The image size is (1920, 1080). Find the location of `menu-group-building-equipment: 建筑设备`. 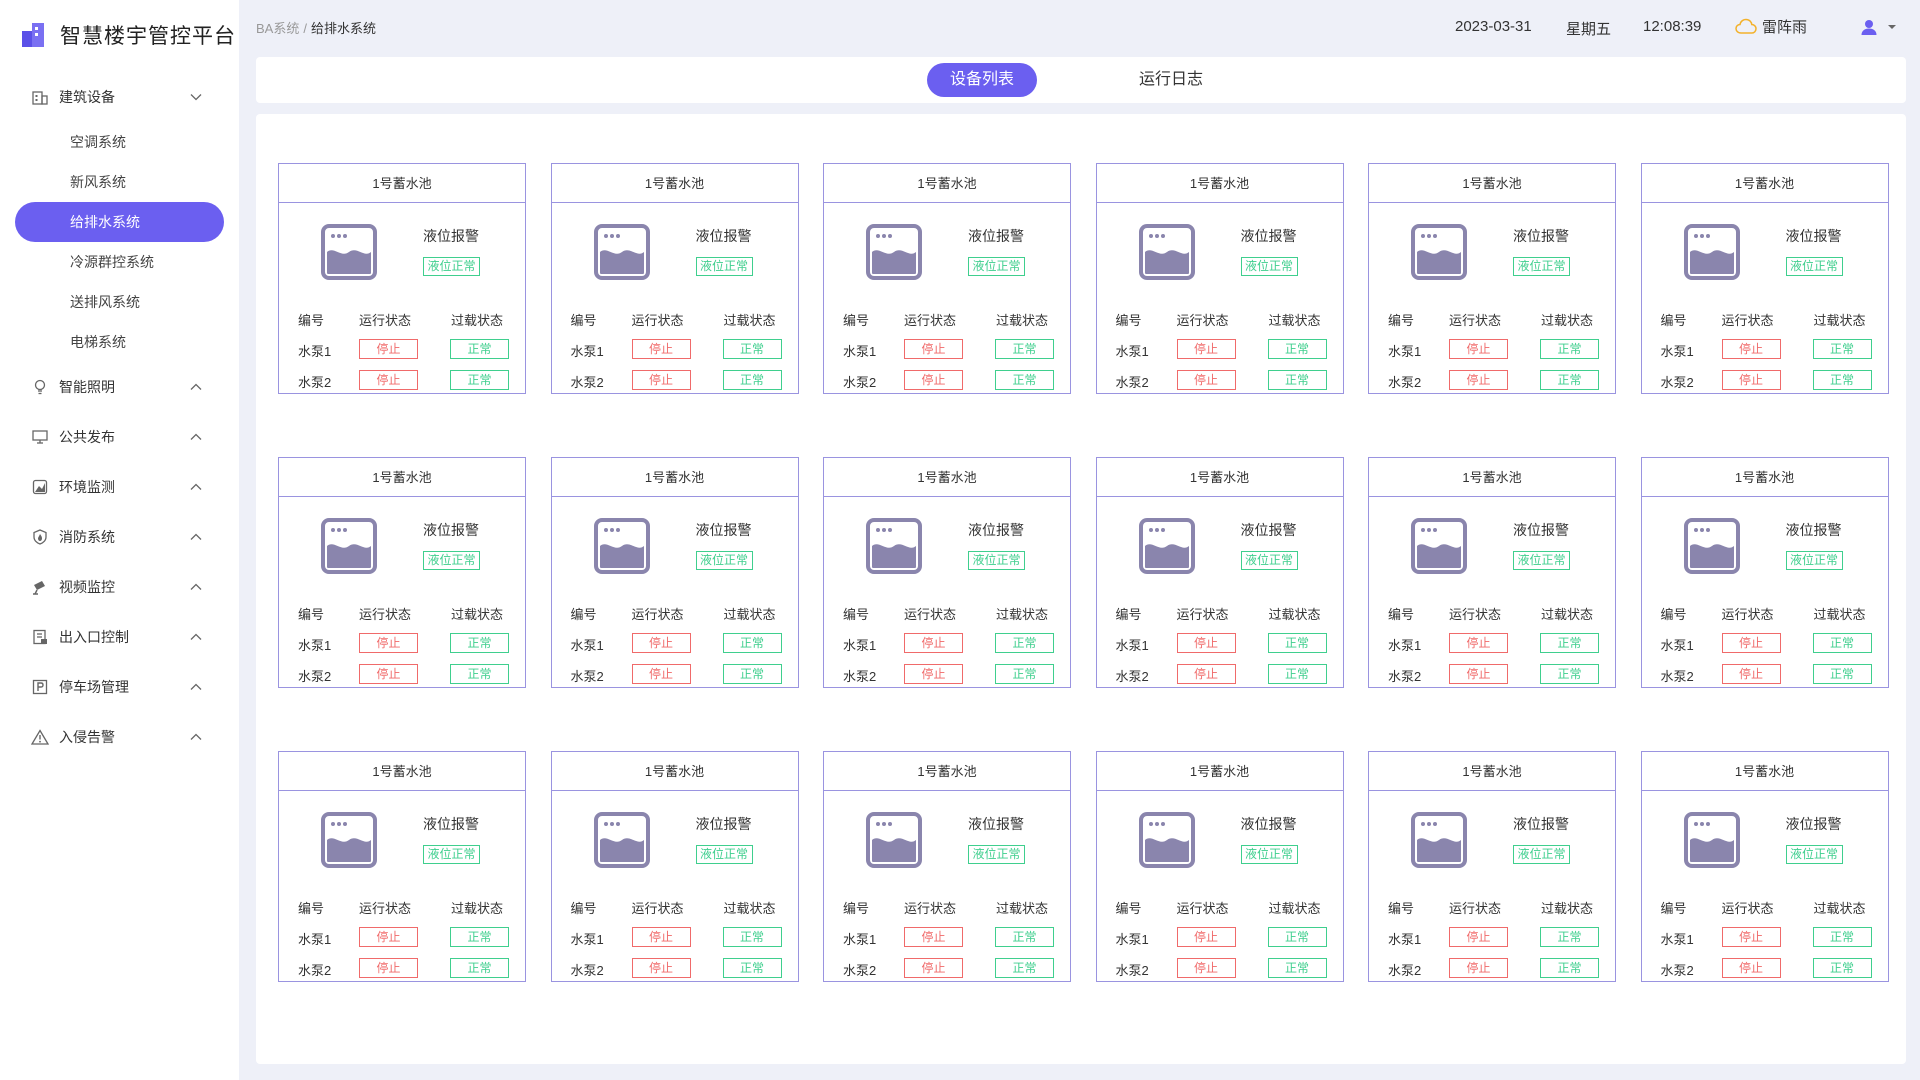

menu-group-building-equipment: 建筑设备 is located at coordinates (119, 97).